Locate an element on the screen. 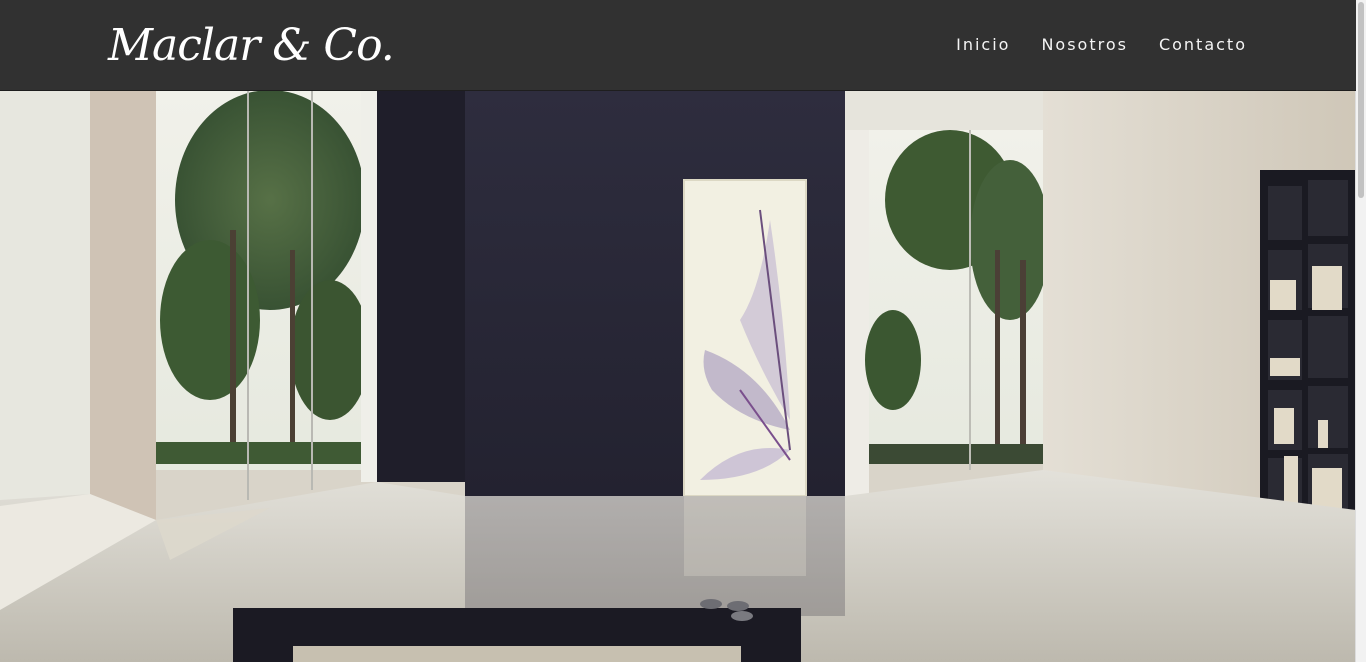 The height and width of the screenshot is (662, 1366). vertical-scrollbar is located at coordinates (1360, 331).